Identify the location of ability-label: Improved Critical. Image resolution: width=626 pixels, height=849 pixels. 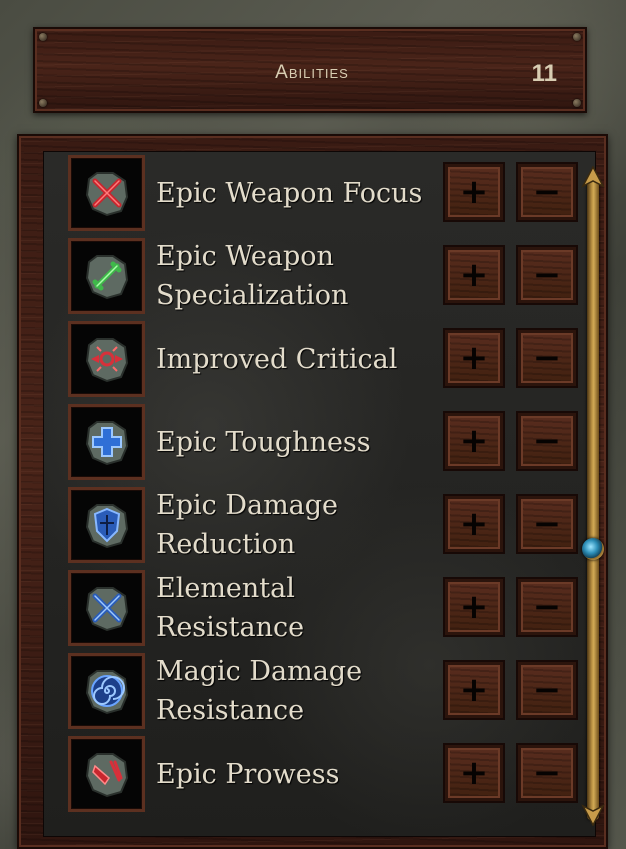
(277, 359).